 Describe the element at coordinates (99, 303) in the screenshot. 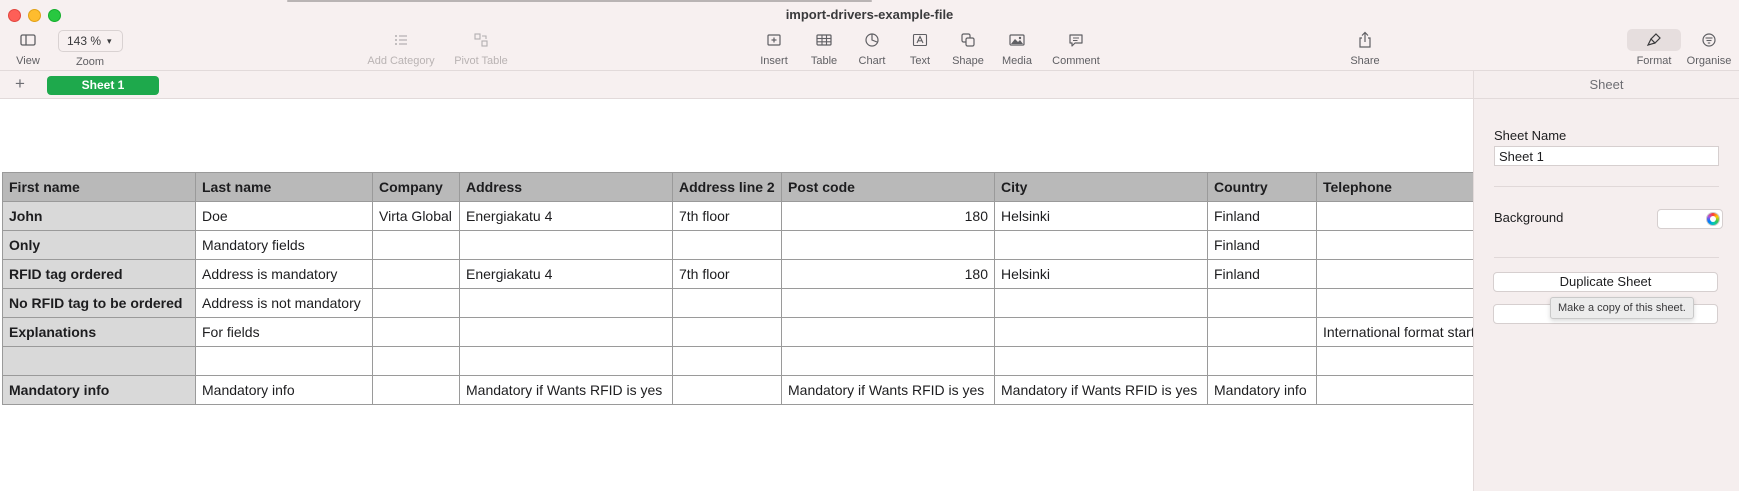

I see `row-header-cell: No RFID tag to be ordered` at that location.